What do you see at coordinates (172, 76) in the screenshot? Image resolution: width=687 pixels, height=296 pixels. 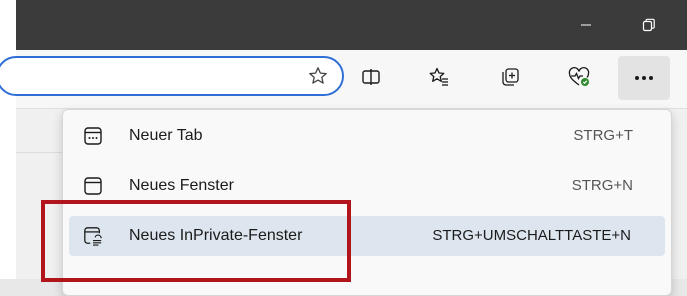 I see `address-bar` at bounding box center [172, 76].